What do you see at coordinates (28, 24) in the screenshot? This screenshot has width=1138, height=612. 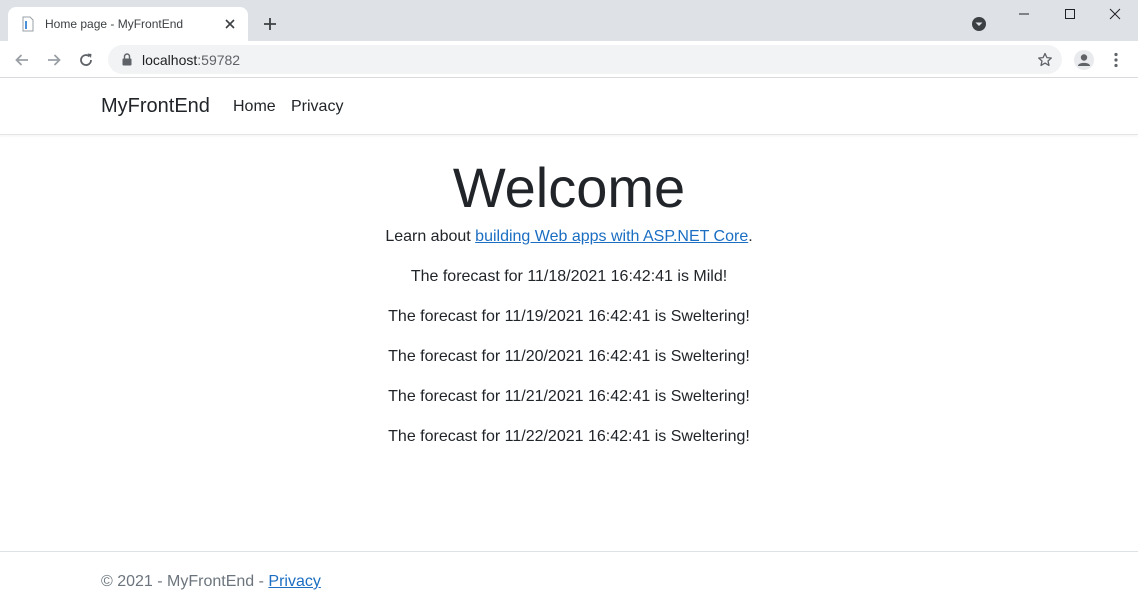 I see `page-icon` at bounding box center [28, 24].